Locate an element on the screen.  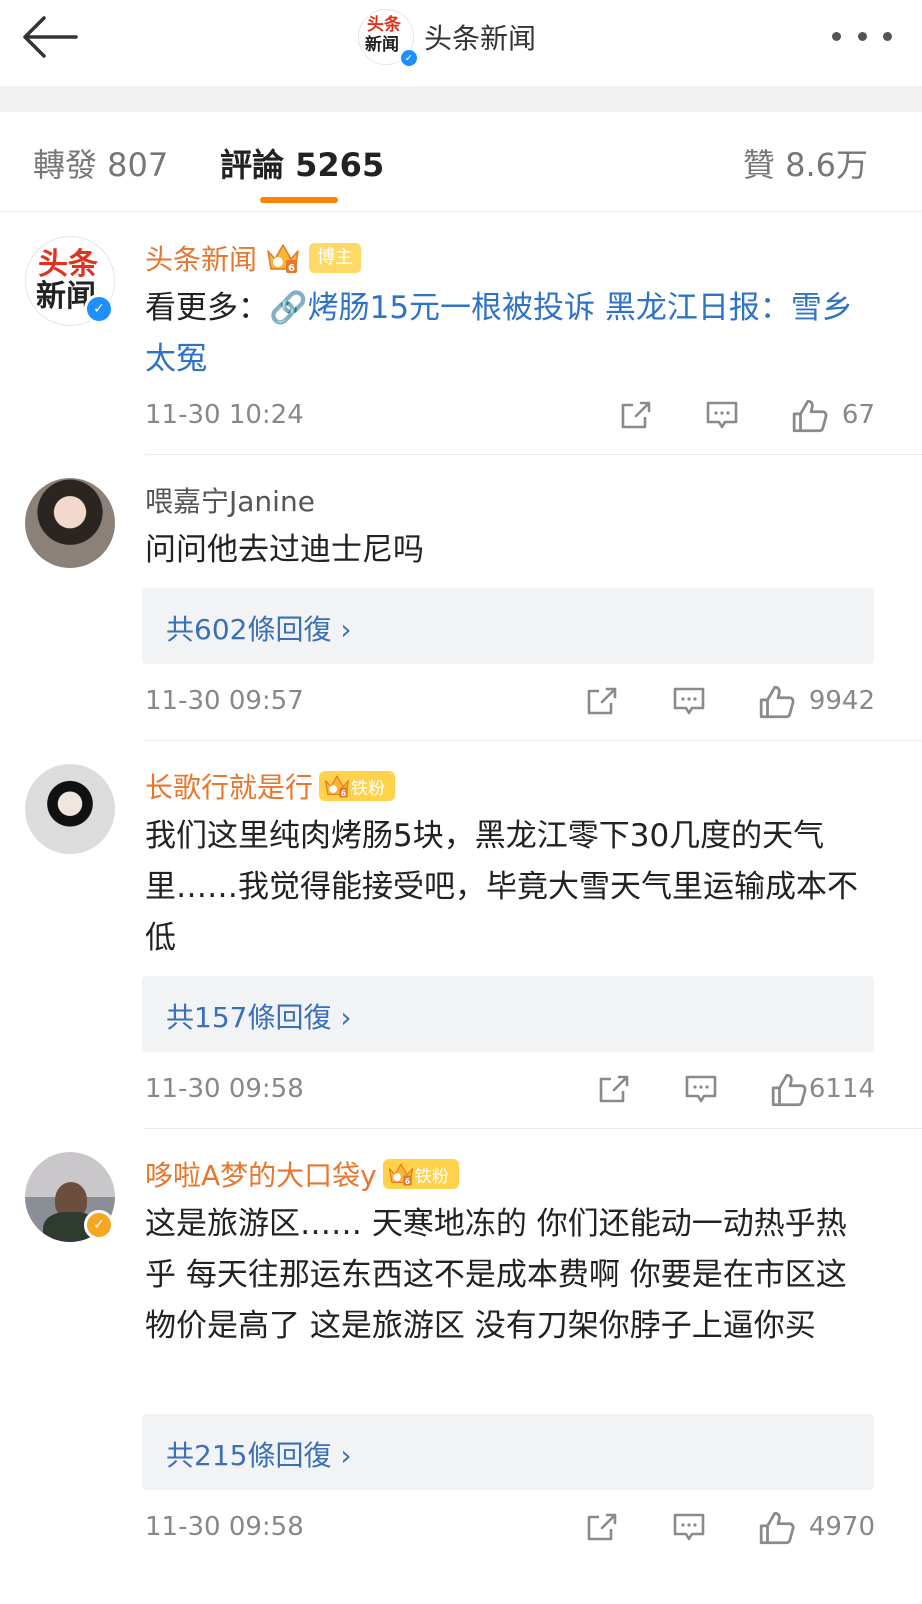
username-text: 哆啦A梦的大口袋y is located at coordinates (261, 1175).